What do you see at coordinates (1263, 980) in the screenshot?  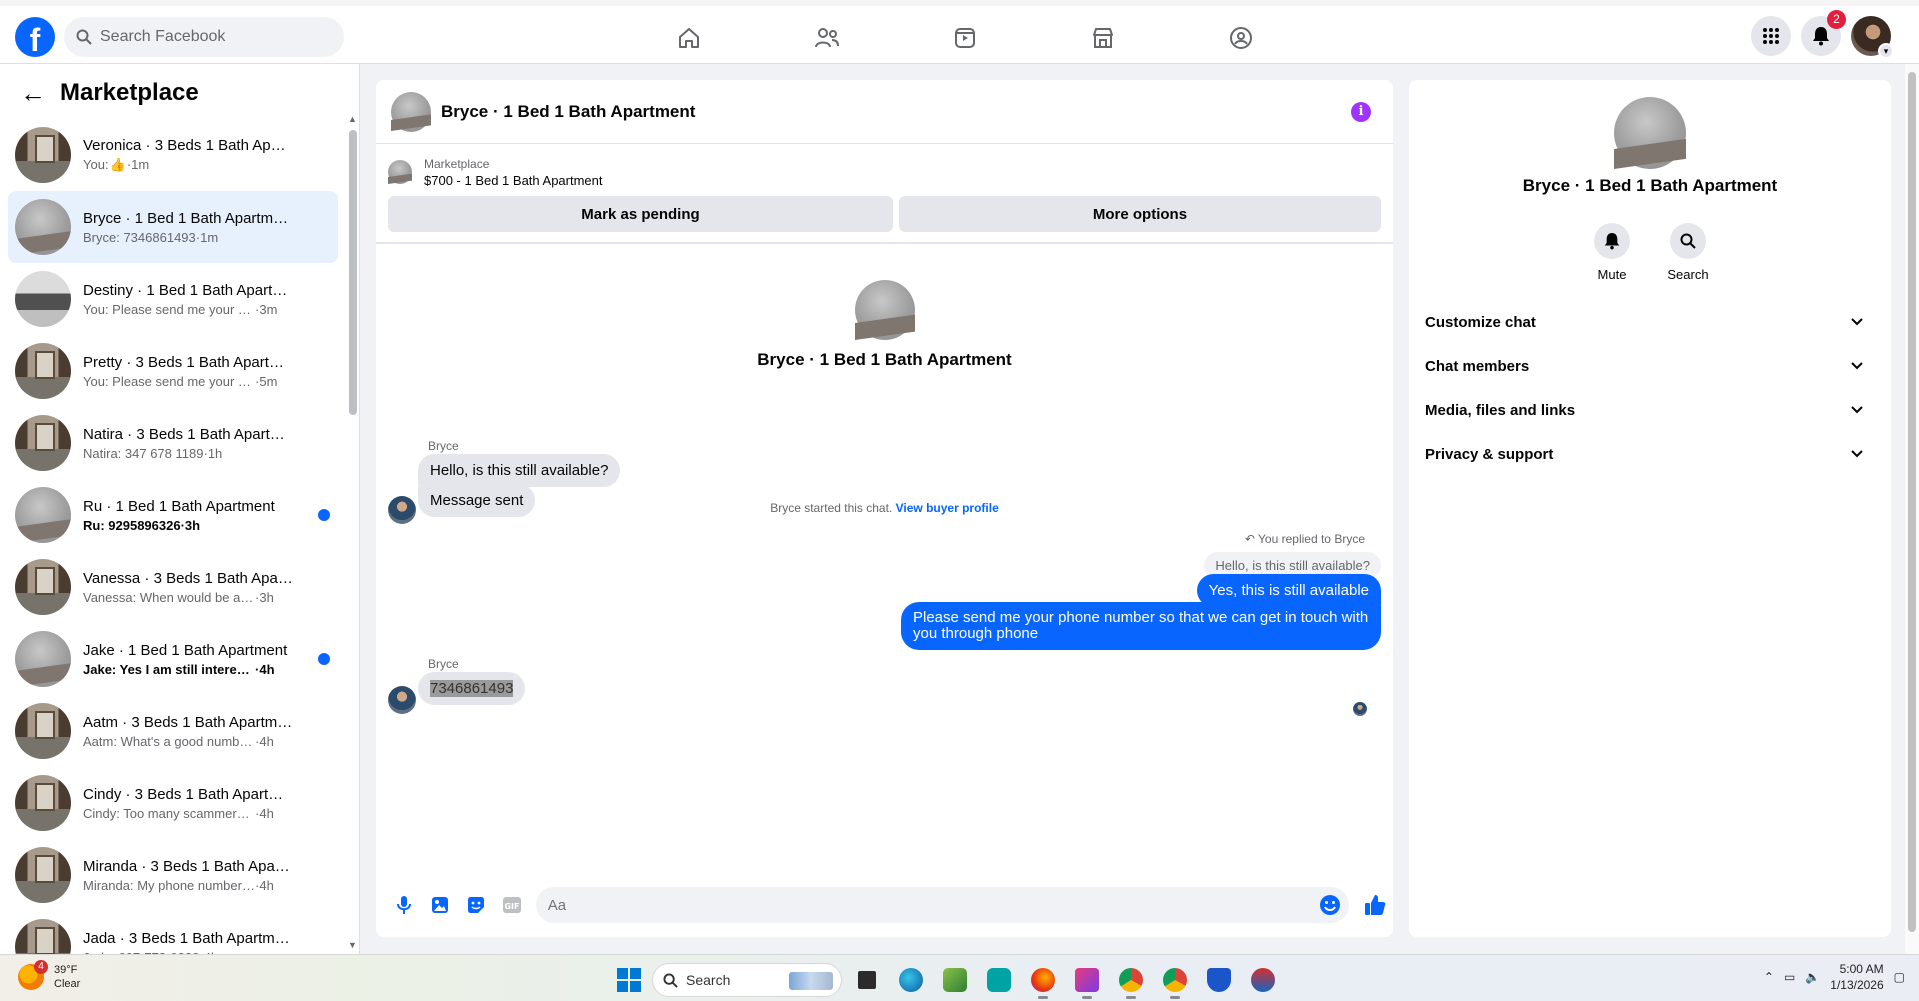 I see `taskbar-misc-app` at bounding box center [1263, 980].